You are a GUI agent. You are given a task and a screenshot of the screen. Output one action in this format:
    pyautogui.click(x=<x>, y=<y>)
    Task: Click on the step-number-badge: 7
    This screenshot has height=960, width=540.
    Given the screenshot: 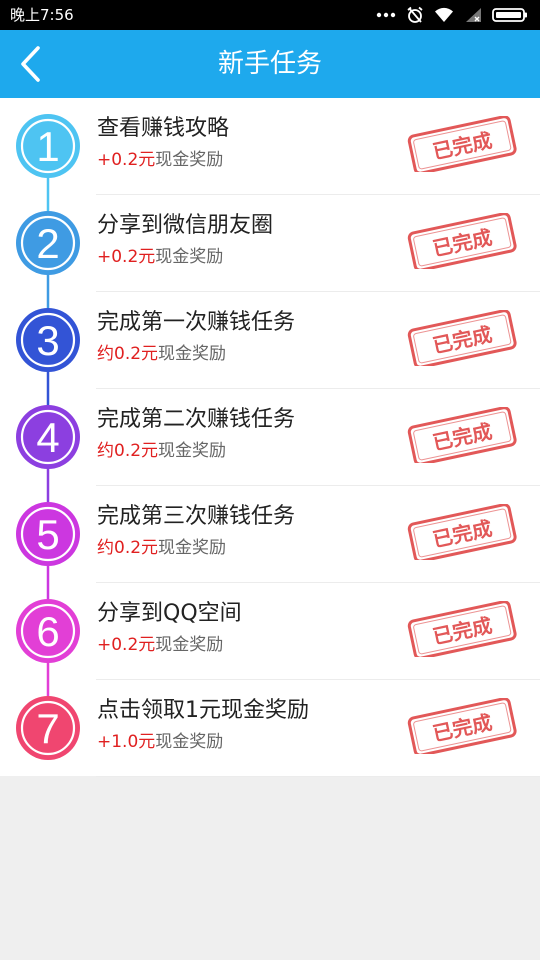 What is the action you would take?
    pyautogui.click(x=48, y=728)
    